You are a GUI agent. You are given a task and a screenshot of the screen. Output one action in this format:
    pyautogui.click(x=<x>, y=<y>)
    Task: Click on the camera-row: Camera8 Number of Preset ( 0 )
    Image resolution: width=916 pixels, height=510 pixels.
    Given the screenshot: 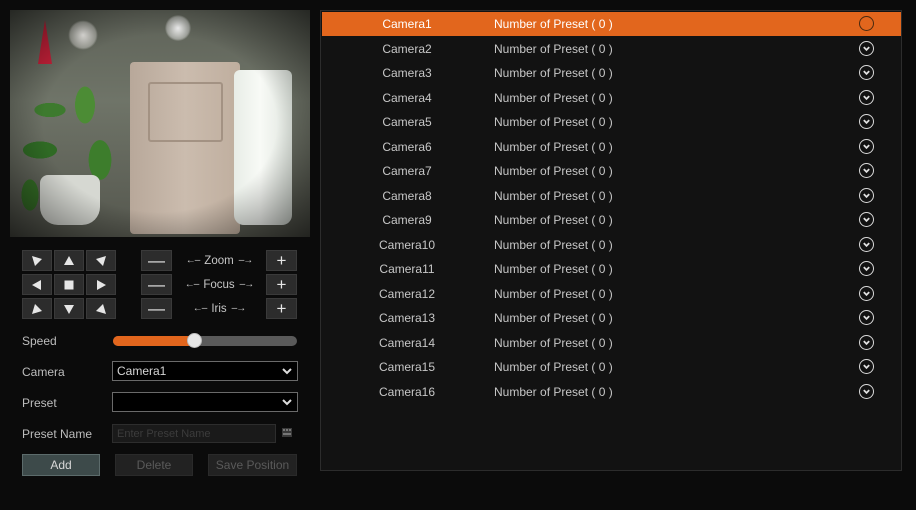 What is the action you would take?
    pyautogui.click(x=611, y=196)
    